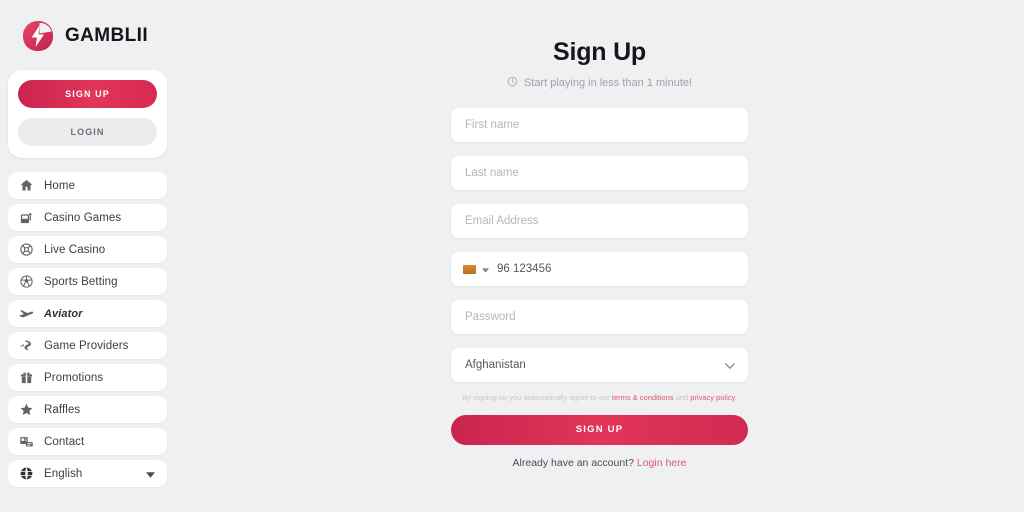 This screenshot has width=1024, height=512. What do you see at coordinates (512, 83) in the screenshot?
I see `clock-icon` at bounding box center [512, 83].